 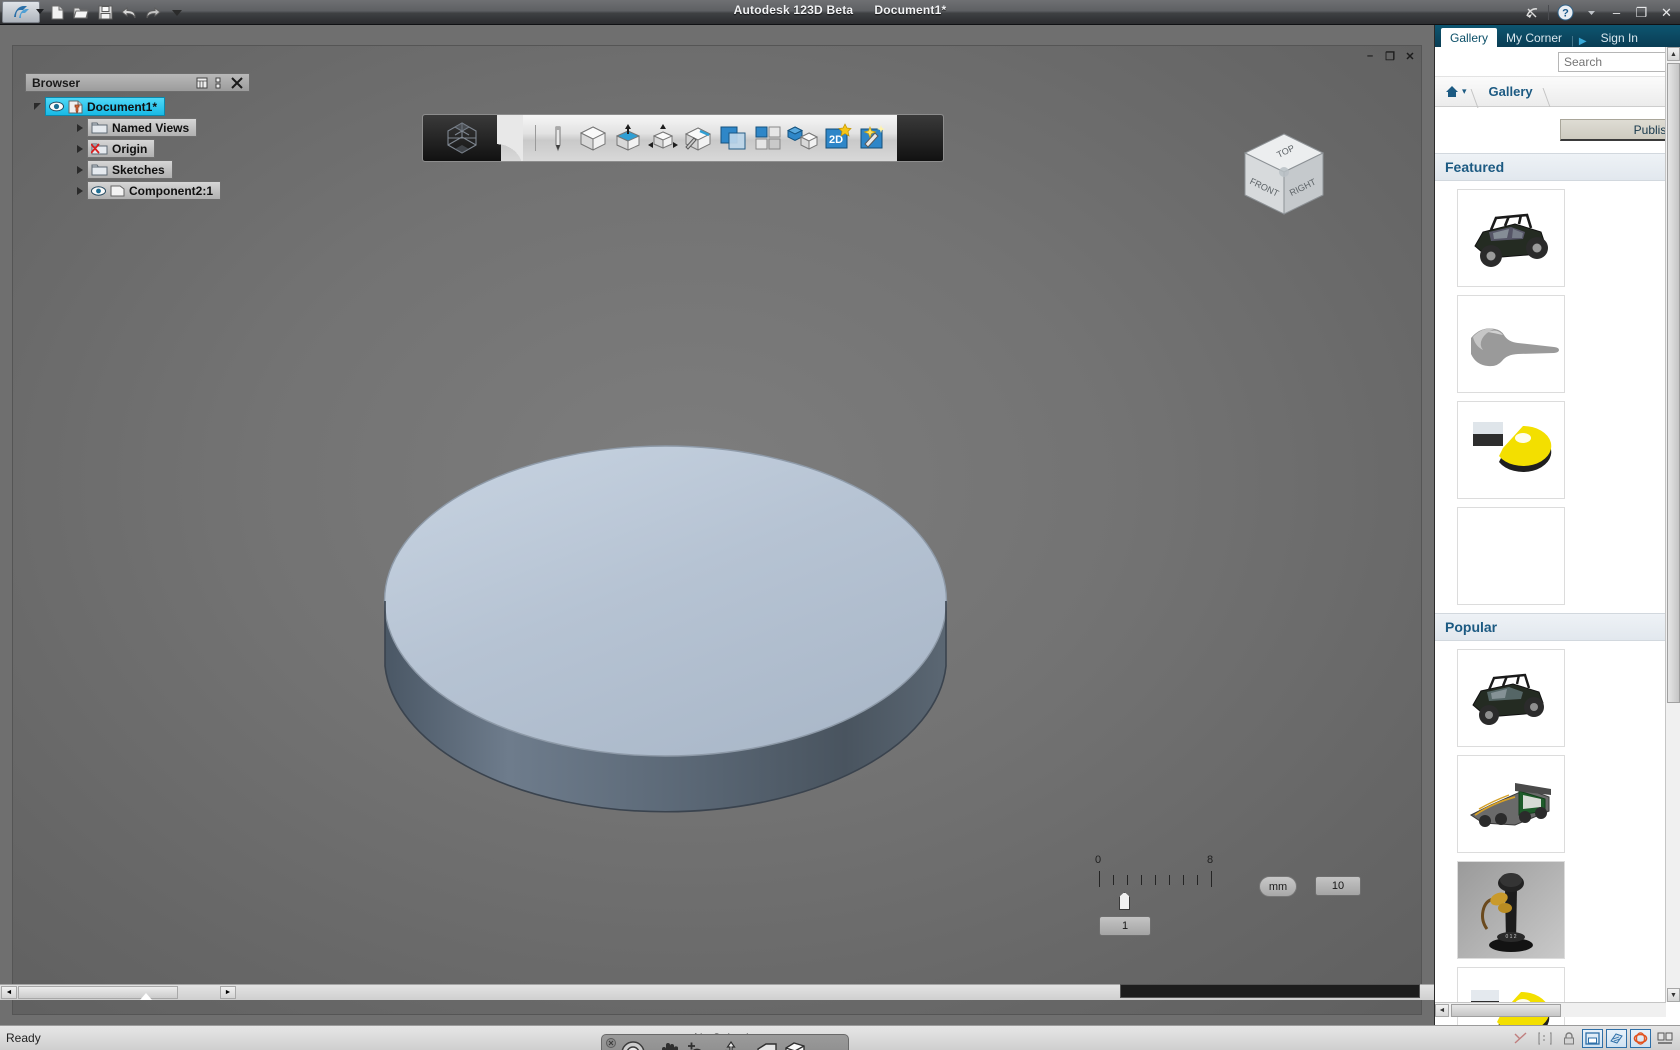 What do you see at coordinates (611, 1043) in the screenshot?
I see `navbar-close-icon` at bounding box center [611, 1043].